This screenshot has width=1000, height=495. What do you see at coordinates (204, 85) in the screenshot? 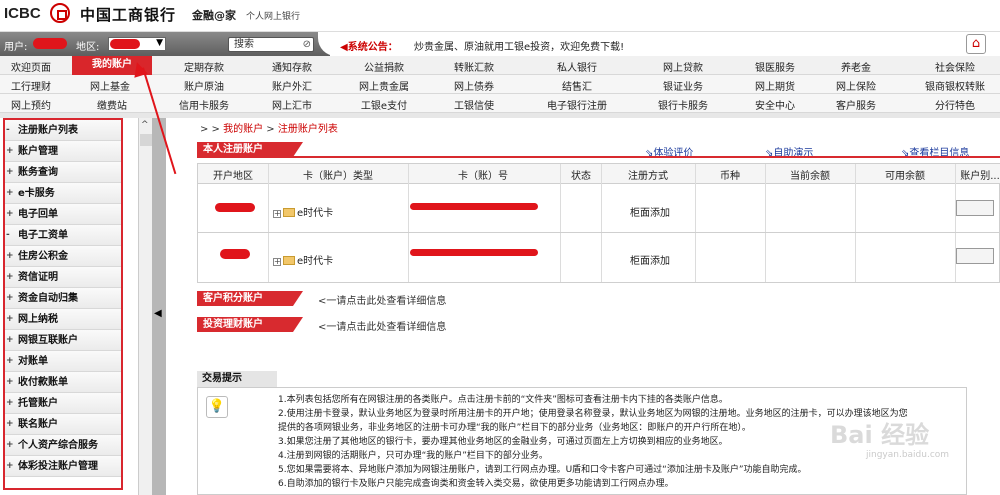
I see `nav-item: 账户原油` at bounding box center [204, 85].